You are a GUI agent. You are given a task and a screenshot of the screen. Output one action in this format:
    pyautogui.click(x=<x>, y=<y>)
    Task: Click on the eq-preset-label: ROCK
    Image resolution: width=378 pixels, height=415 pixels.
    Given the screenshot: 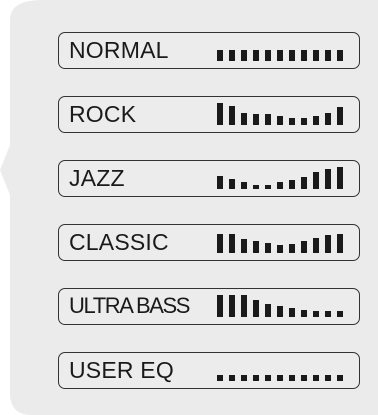 What is the action you would take?
    pyautogui.click(x=103, y=114)
    